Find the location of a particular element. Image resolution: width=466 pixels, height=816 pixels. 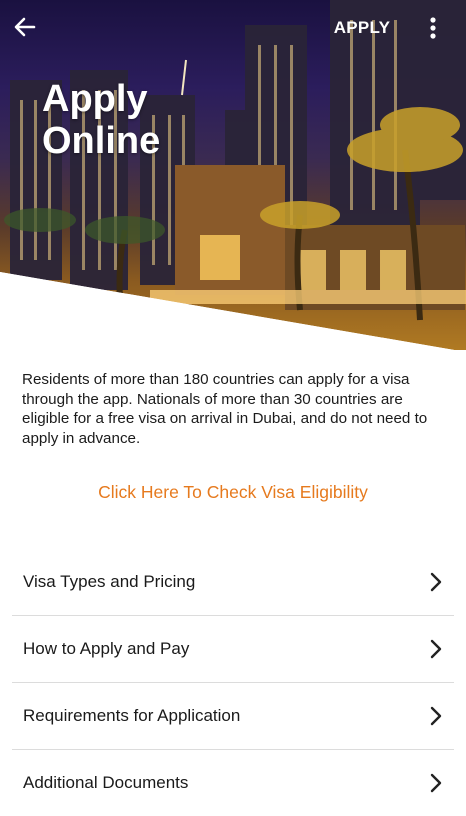

top-app-bar: APPLY is located at coordinates (233, 28).